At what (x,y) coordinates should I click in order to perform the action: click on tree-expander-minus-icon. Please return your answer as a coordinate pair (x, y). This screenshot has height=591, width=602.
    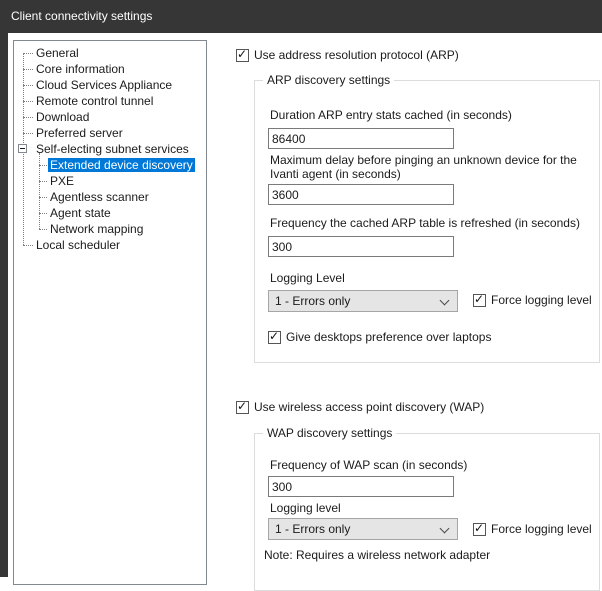
    Looking at the image, I should click on (22, 148).